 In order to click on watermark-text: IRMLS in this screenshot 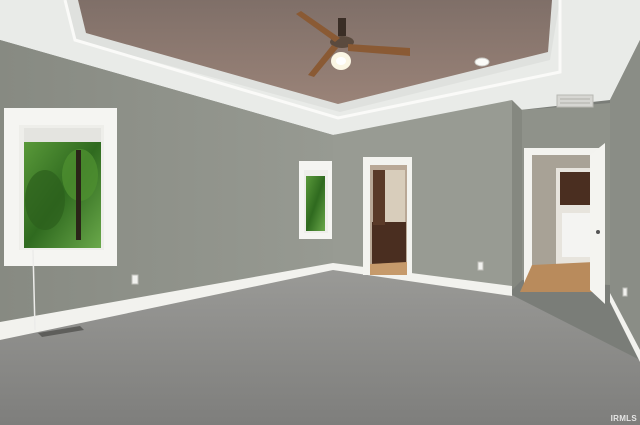, I will do `click(623, 418)`.